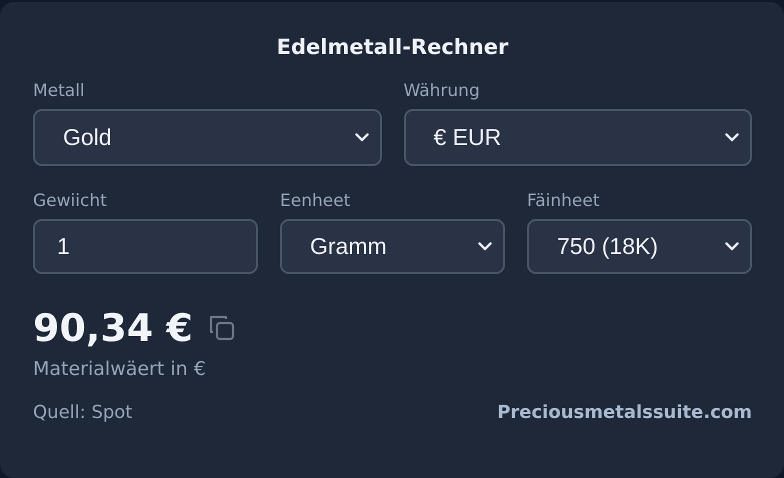 This screenshot has width=784, height=478. What do you see at coordinates (316, 201) in the screenshot?
I see `field-label: Eenheet` at bounding box center [316, 201].